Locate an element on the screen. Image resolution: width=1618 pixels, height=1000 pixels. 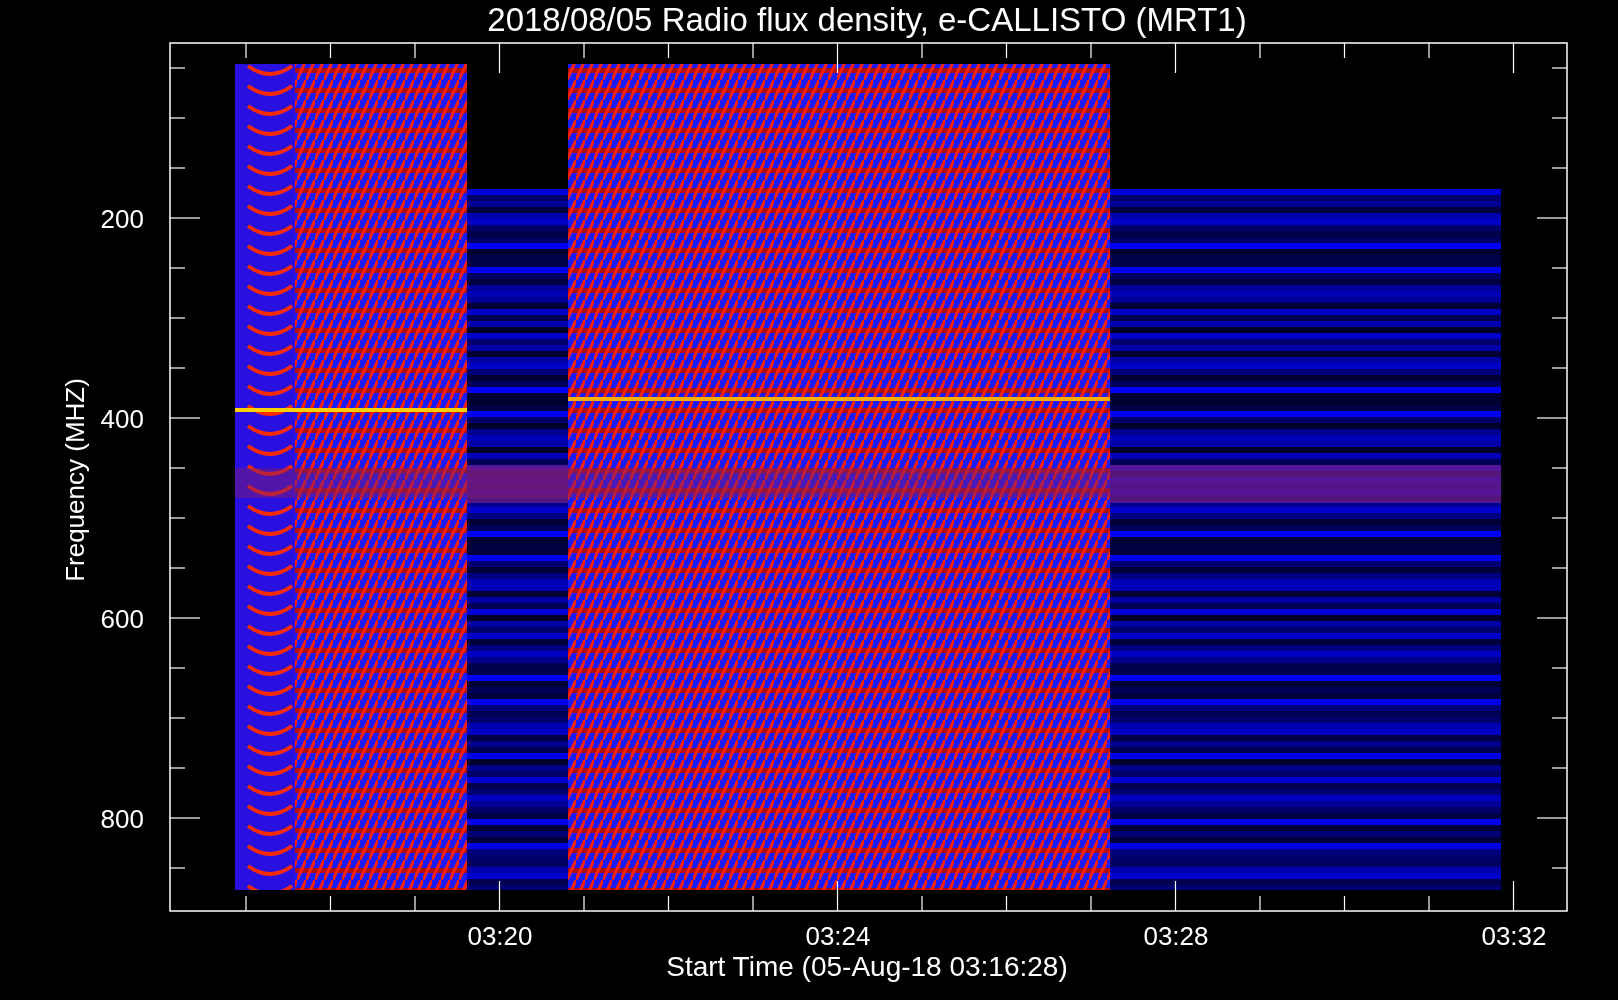
y-axis-tick-label: 200 is located at coordinates (122, 219).